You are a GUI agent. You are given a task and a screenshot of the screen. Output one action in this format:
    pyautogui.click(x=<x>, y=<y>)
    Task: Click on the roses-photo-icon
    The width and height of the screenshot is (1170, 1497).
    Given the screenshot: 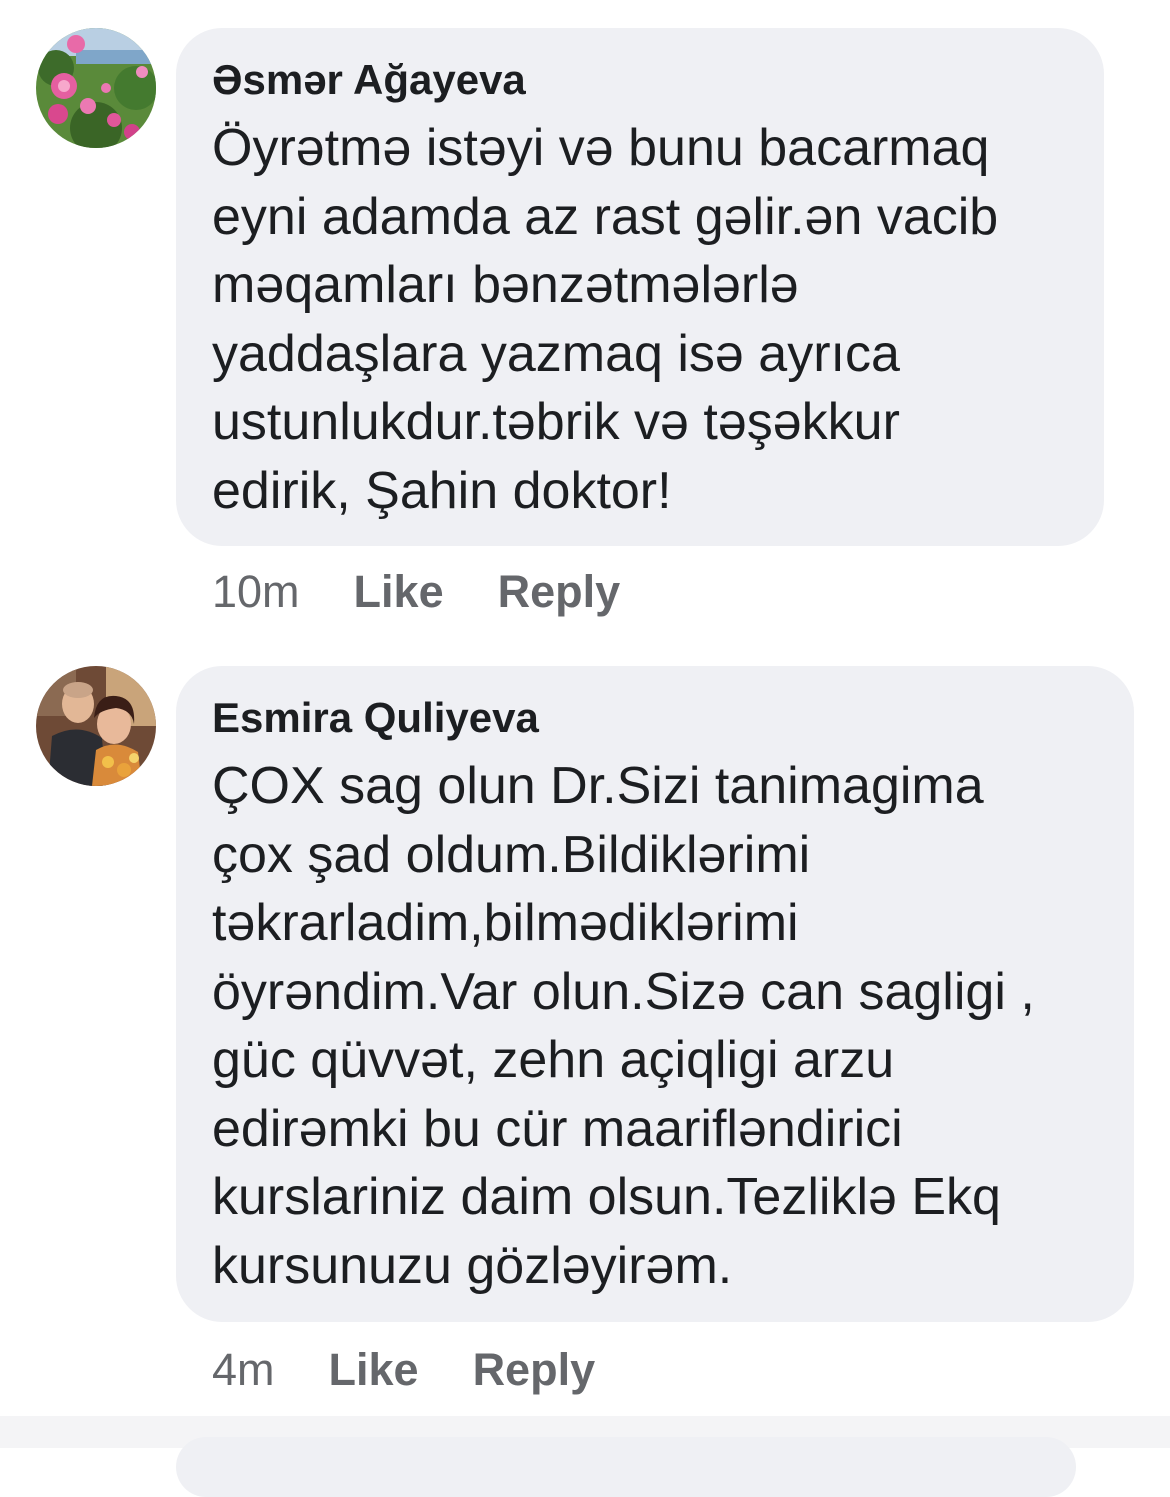 What is the action you would take?
    pyautogui.click(x=96, y=88)
    